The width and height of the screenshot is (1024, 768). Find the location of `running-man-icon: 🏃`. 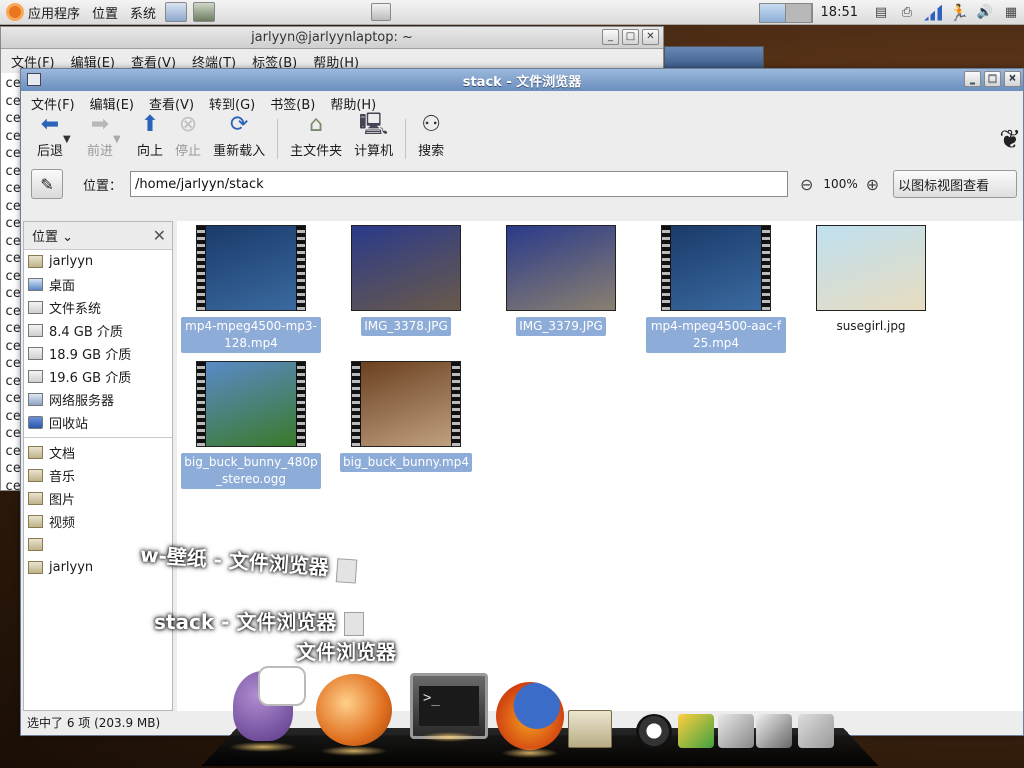

running-man-icon: 🏃 is located at coordinates (959, 12).